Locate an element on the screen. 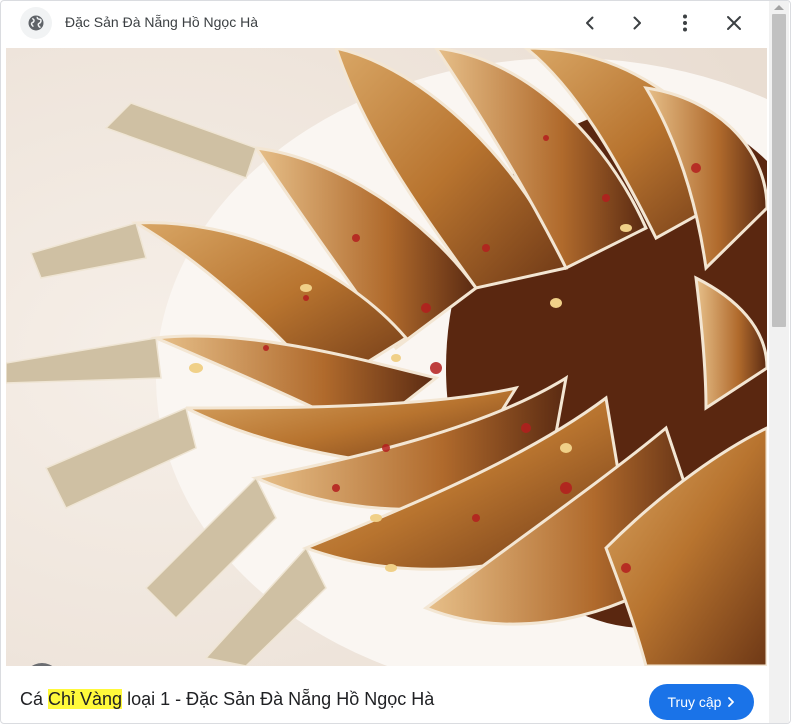 The height and width of the screenshot is (724, 791). scrollbar is located at coordinates (779, 362).